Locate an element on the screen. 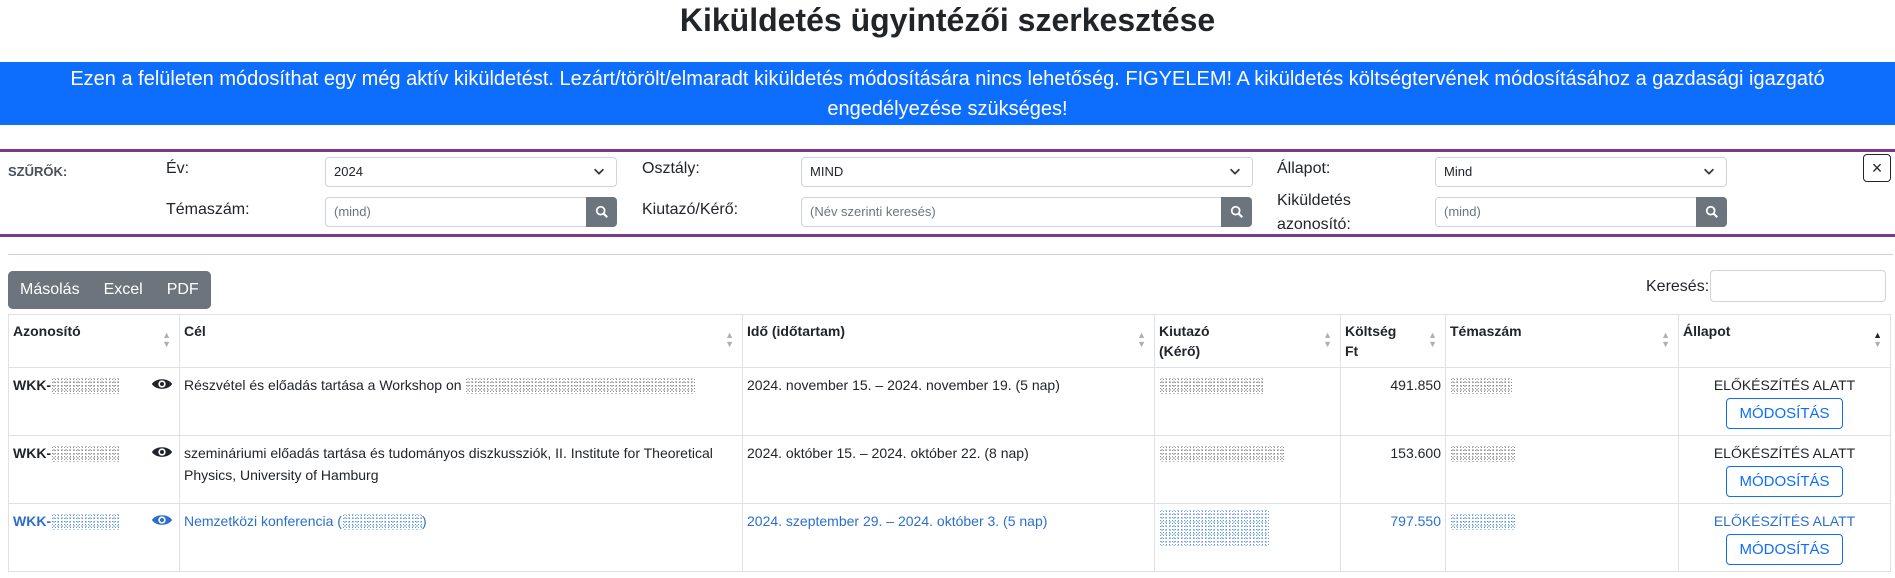  column-header-goal: Cél ▲ ▼ is located at coordinates (461, 341).